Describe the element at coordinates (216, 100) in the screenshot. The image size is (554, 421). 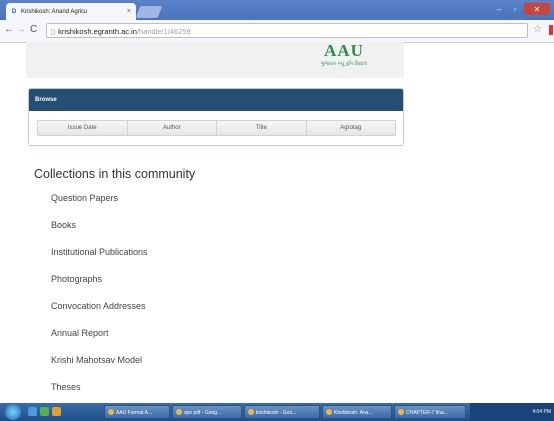
I see `browse-title: Browse` at that location.